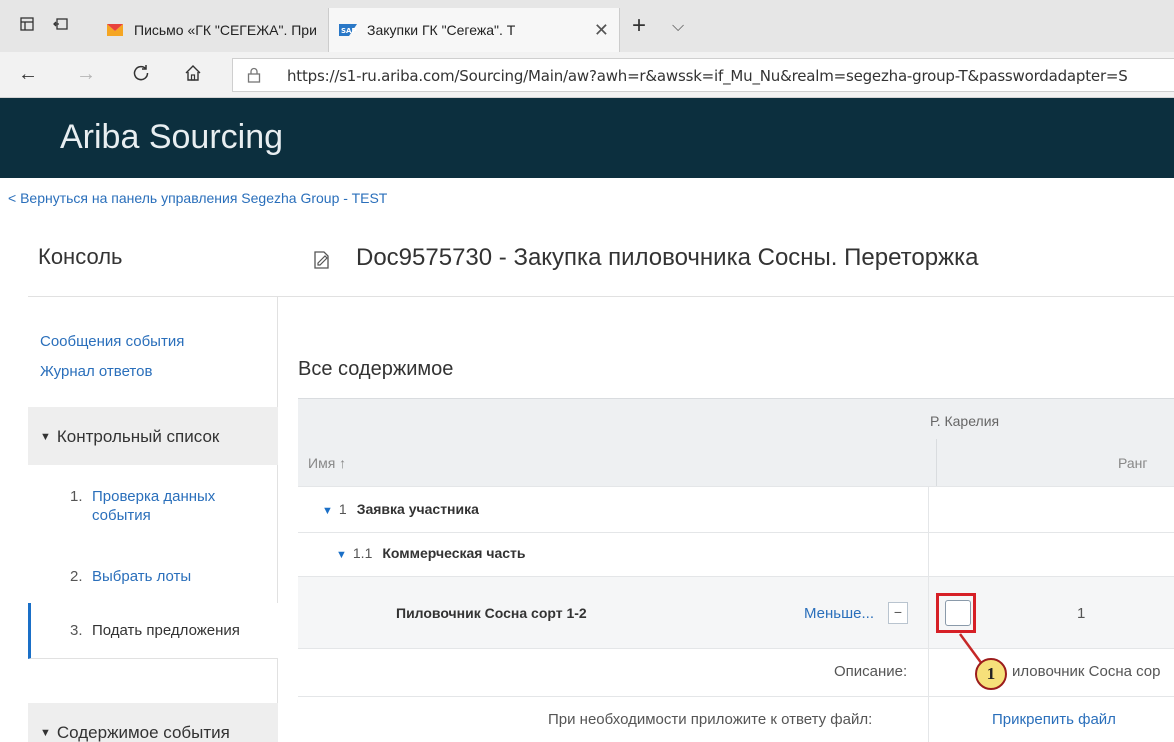 This screenshot has height=742, width=1174. I want to click on tab-mail: Письмо «ГК "СЕГЕЖА". При, so click(212, 30).